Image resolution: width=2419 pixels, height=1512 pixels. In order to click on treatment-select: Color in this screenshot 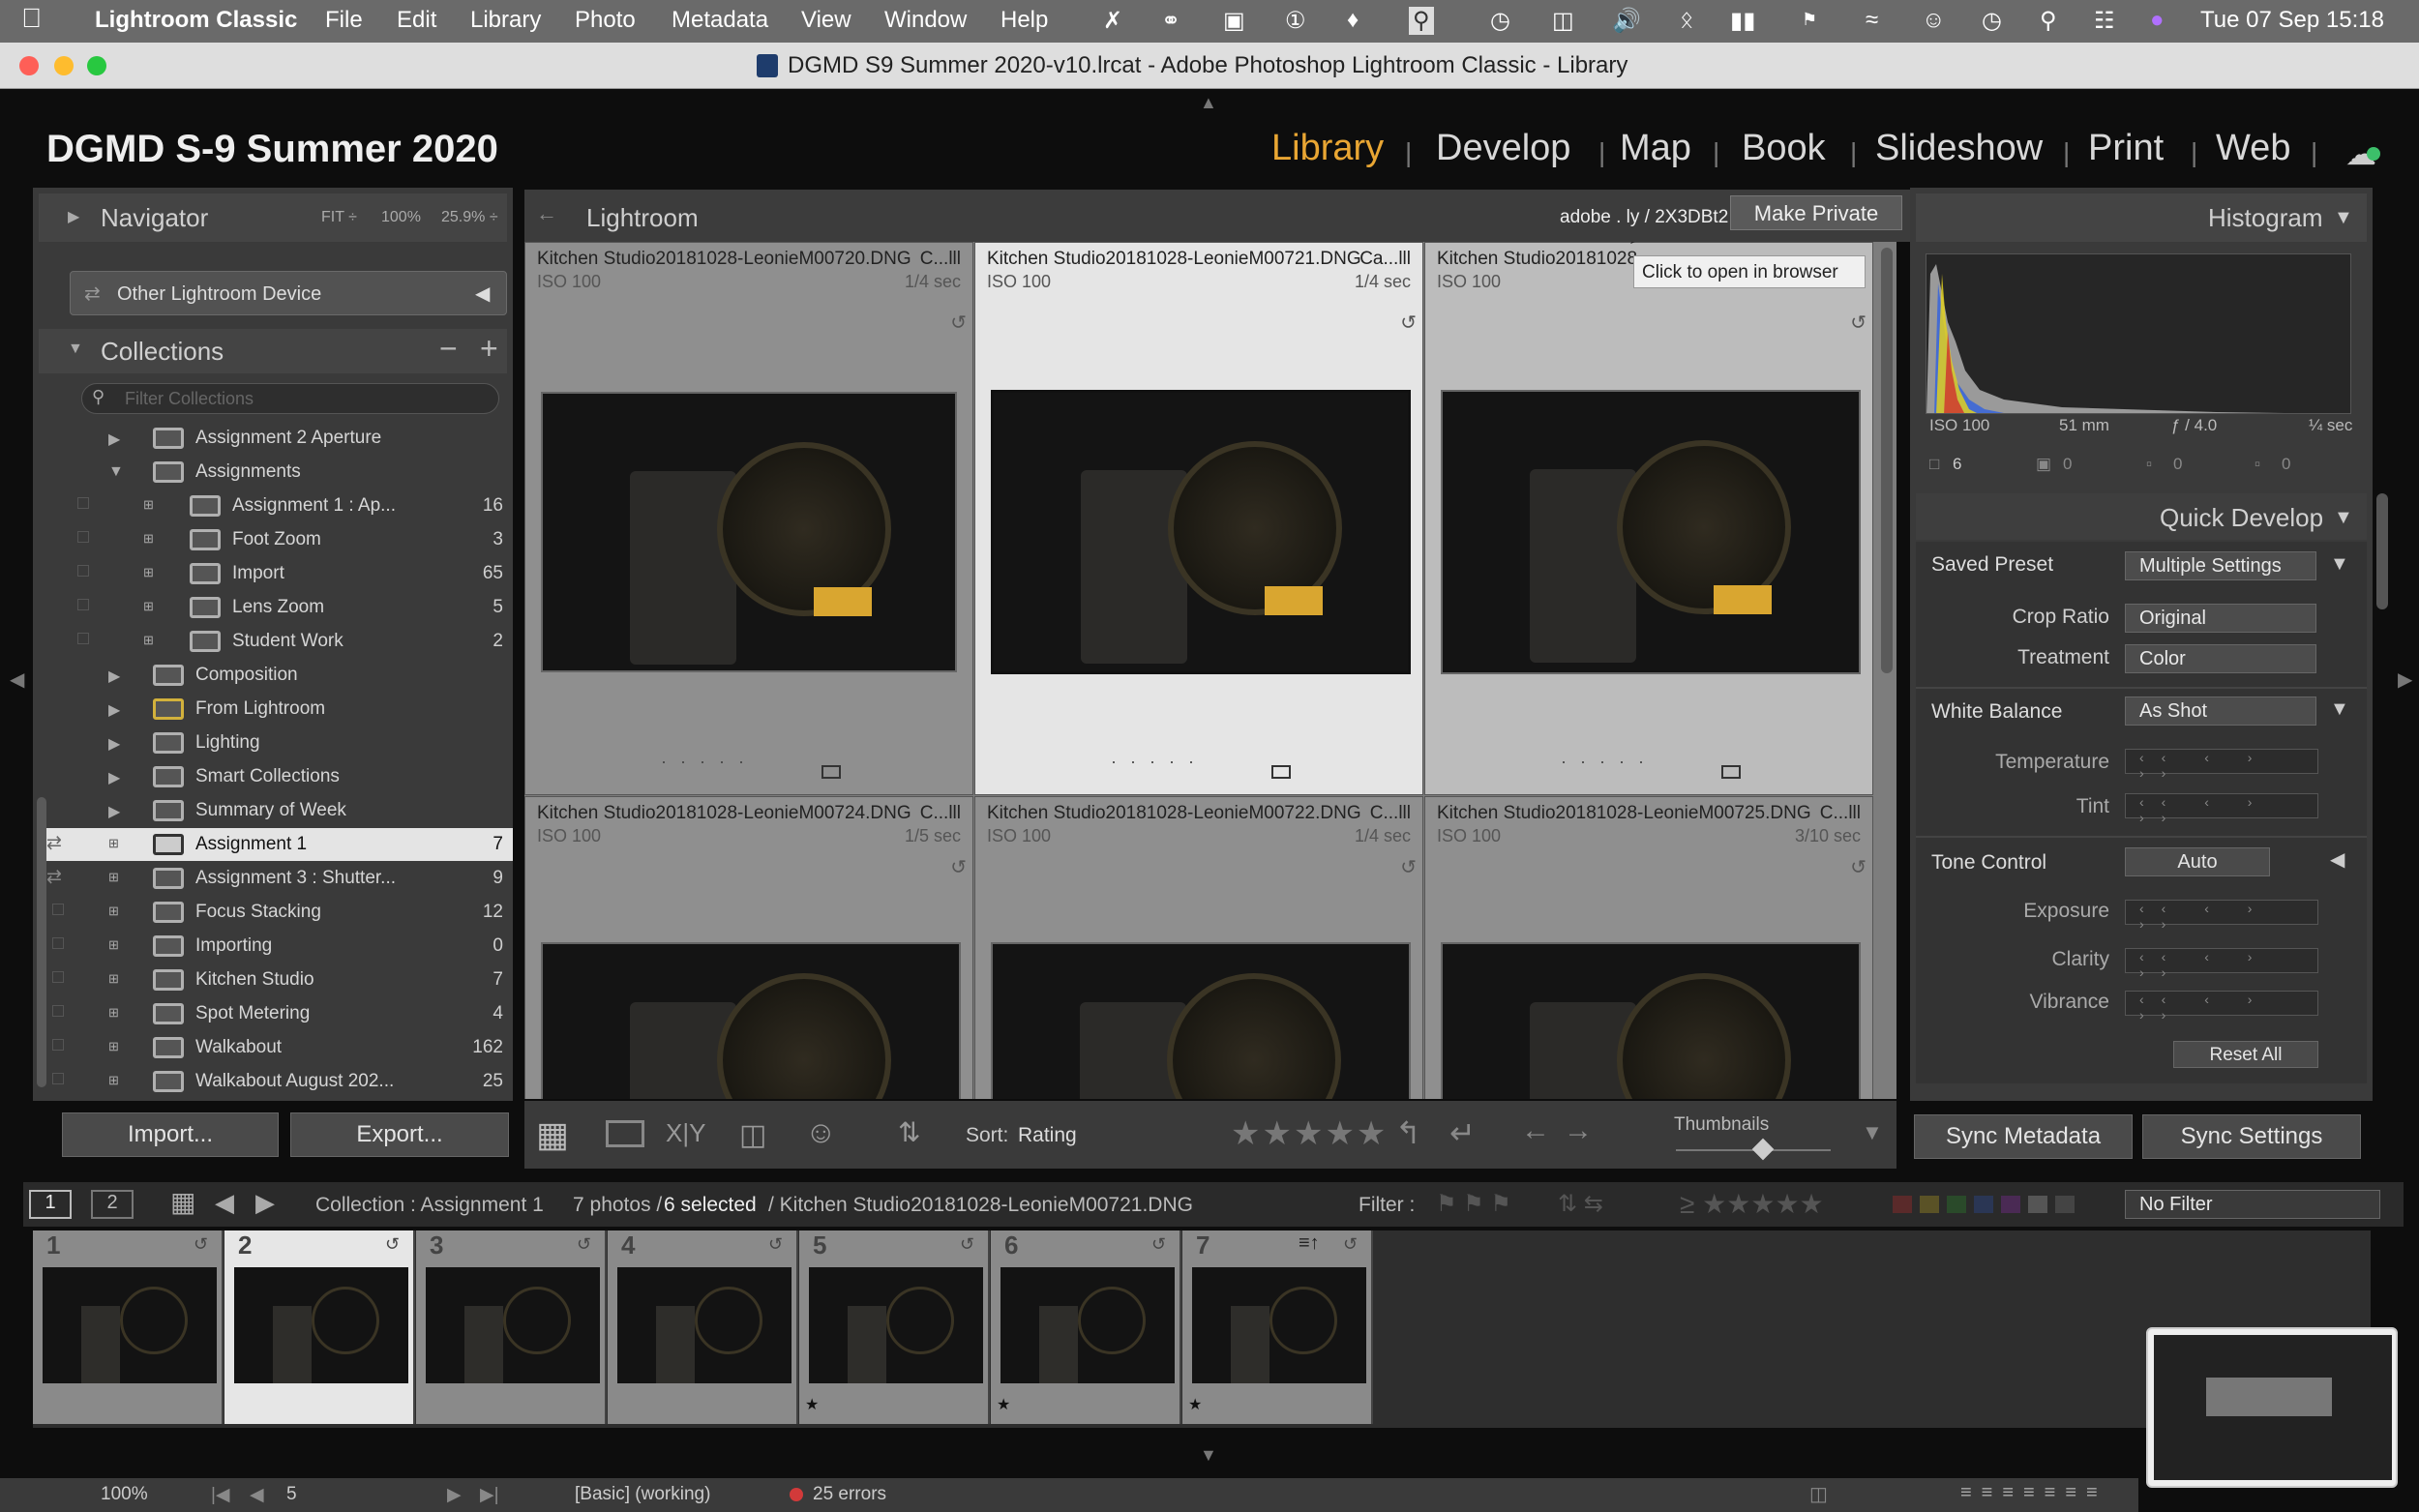, I will do `click(2221, 659)`.